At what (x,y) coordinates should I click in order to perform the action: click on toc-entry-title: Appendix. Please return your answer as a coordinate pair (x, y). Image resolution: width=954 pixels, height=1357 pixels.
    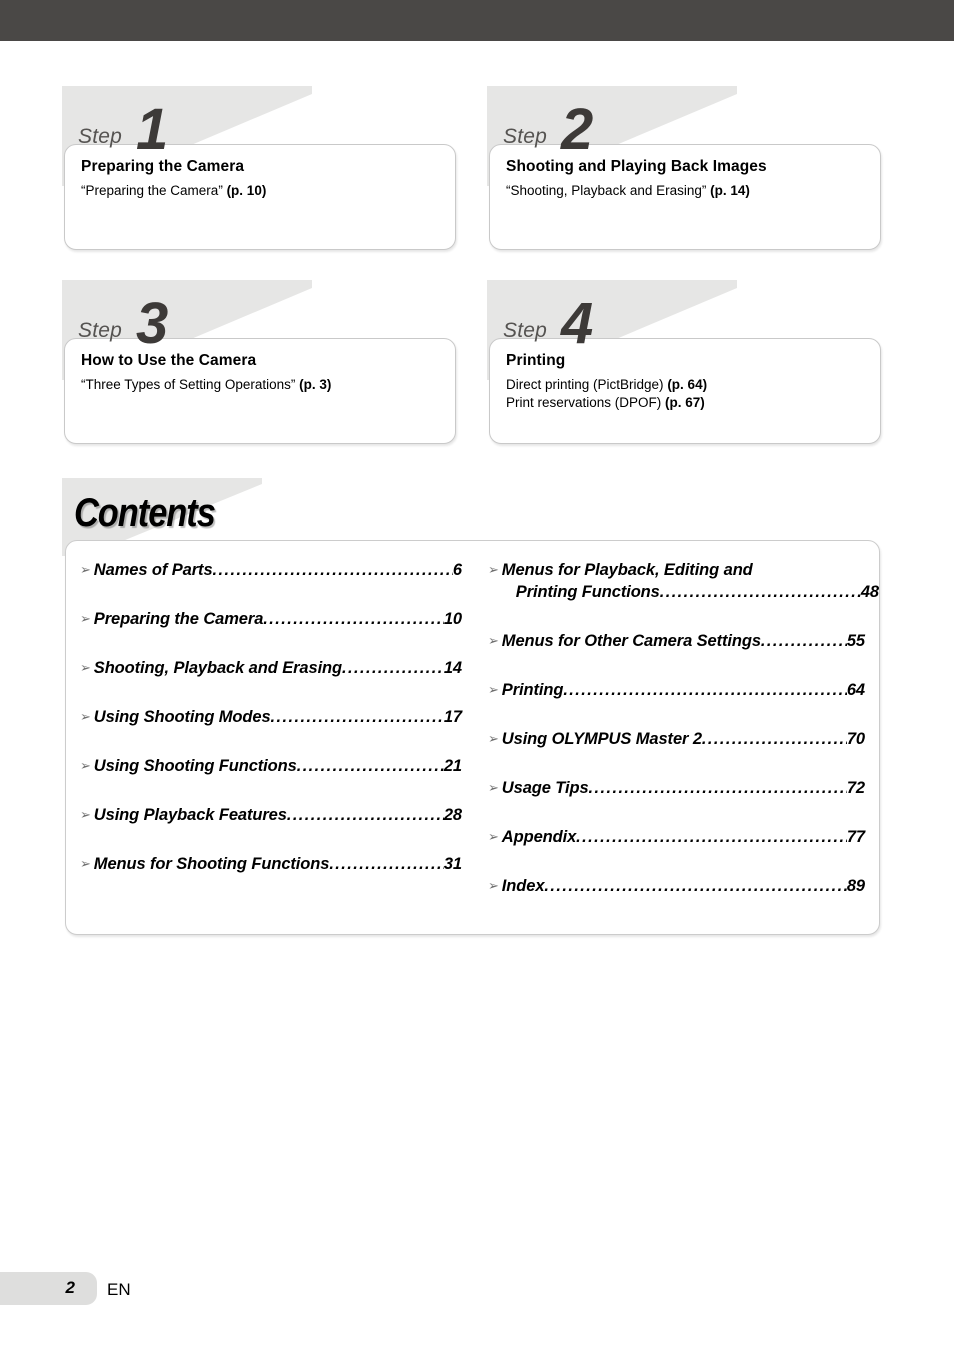
    Looking at the image, I should click on (539, 837).